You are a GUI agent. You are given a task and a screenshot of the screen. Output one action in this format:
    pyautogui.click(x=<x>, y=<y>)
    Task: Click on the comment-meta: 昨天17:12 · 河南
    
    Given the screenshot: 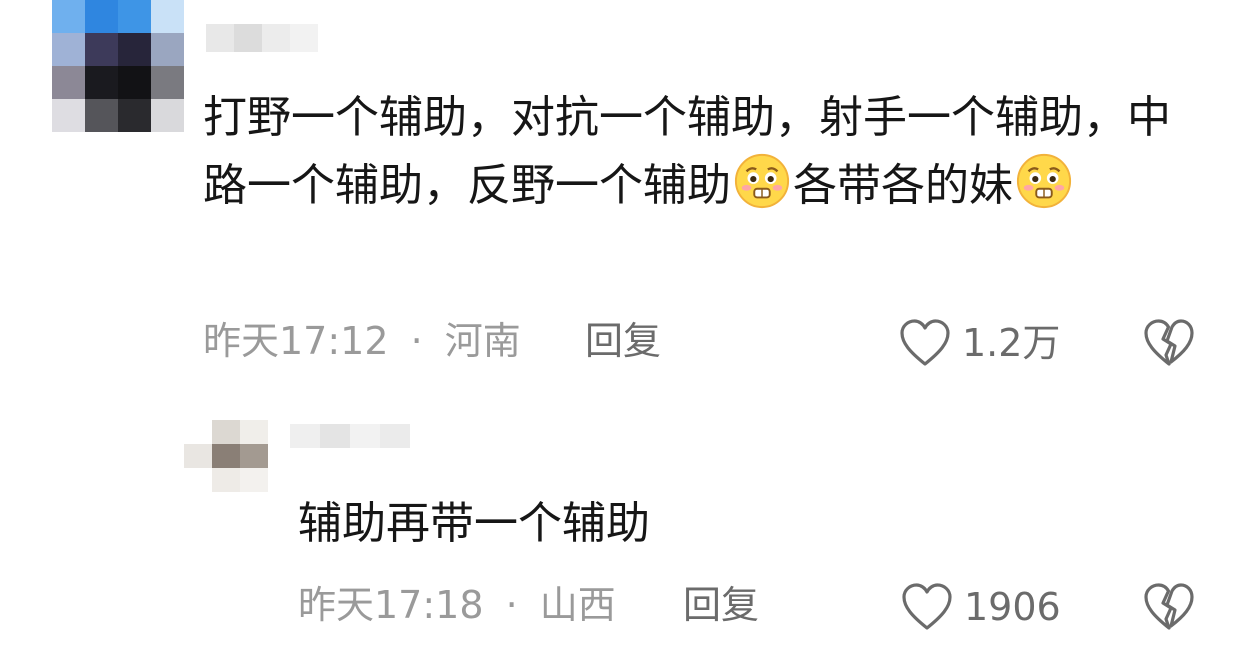 What is the action you would take?
    pyautogui.click(x=362, y=341)
    